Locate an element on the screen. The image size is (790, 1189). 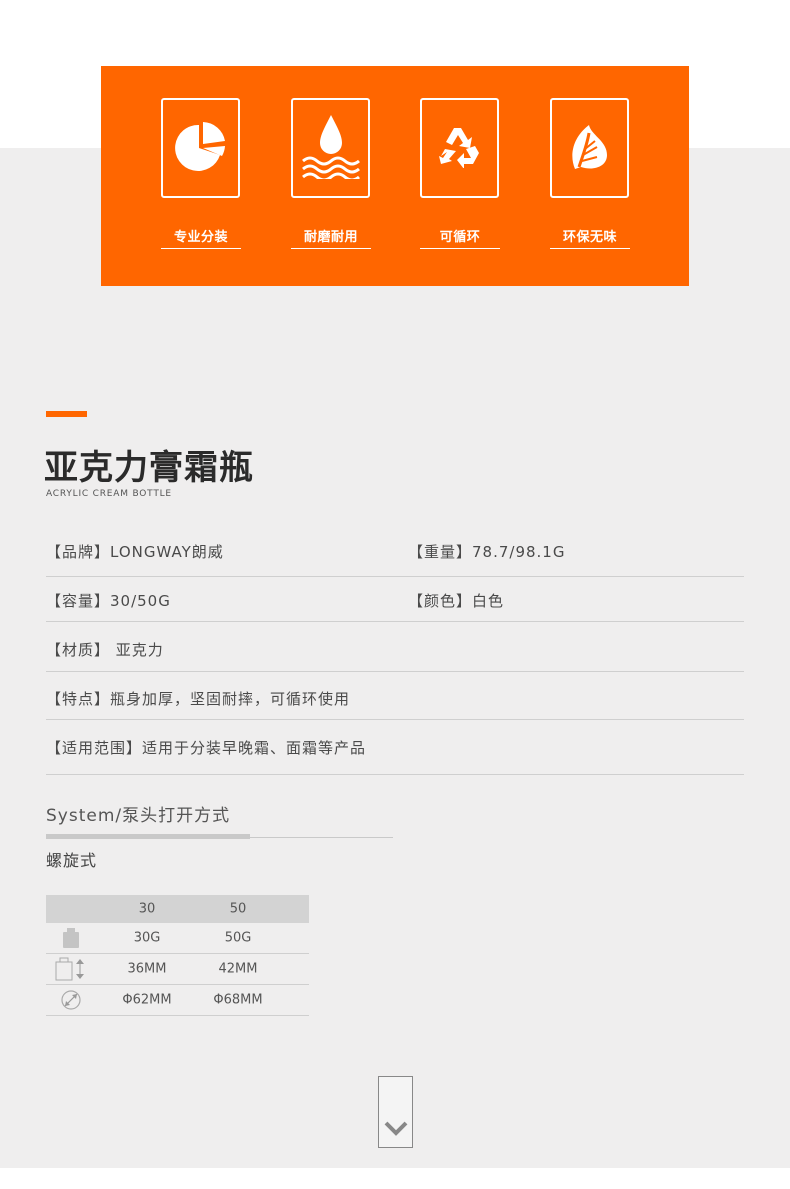
spec-row: 【容量】30/50G 【颜色】白色 is located at coordinates (395, 606).